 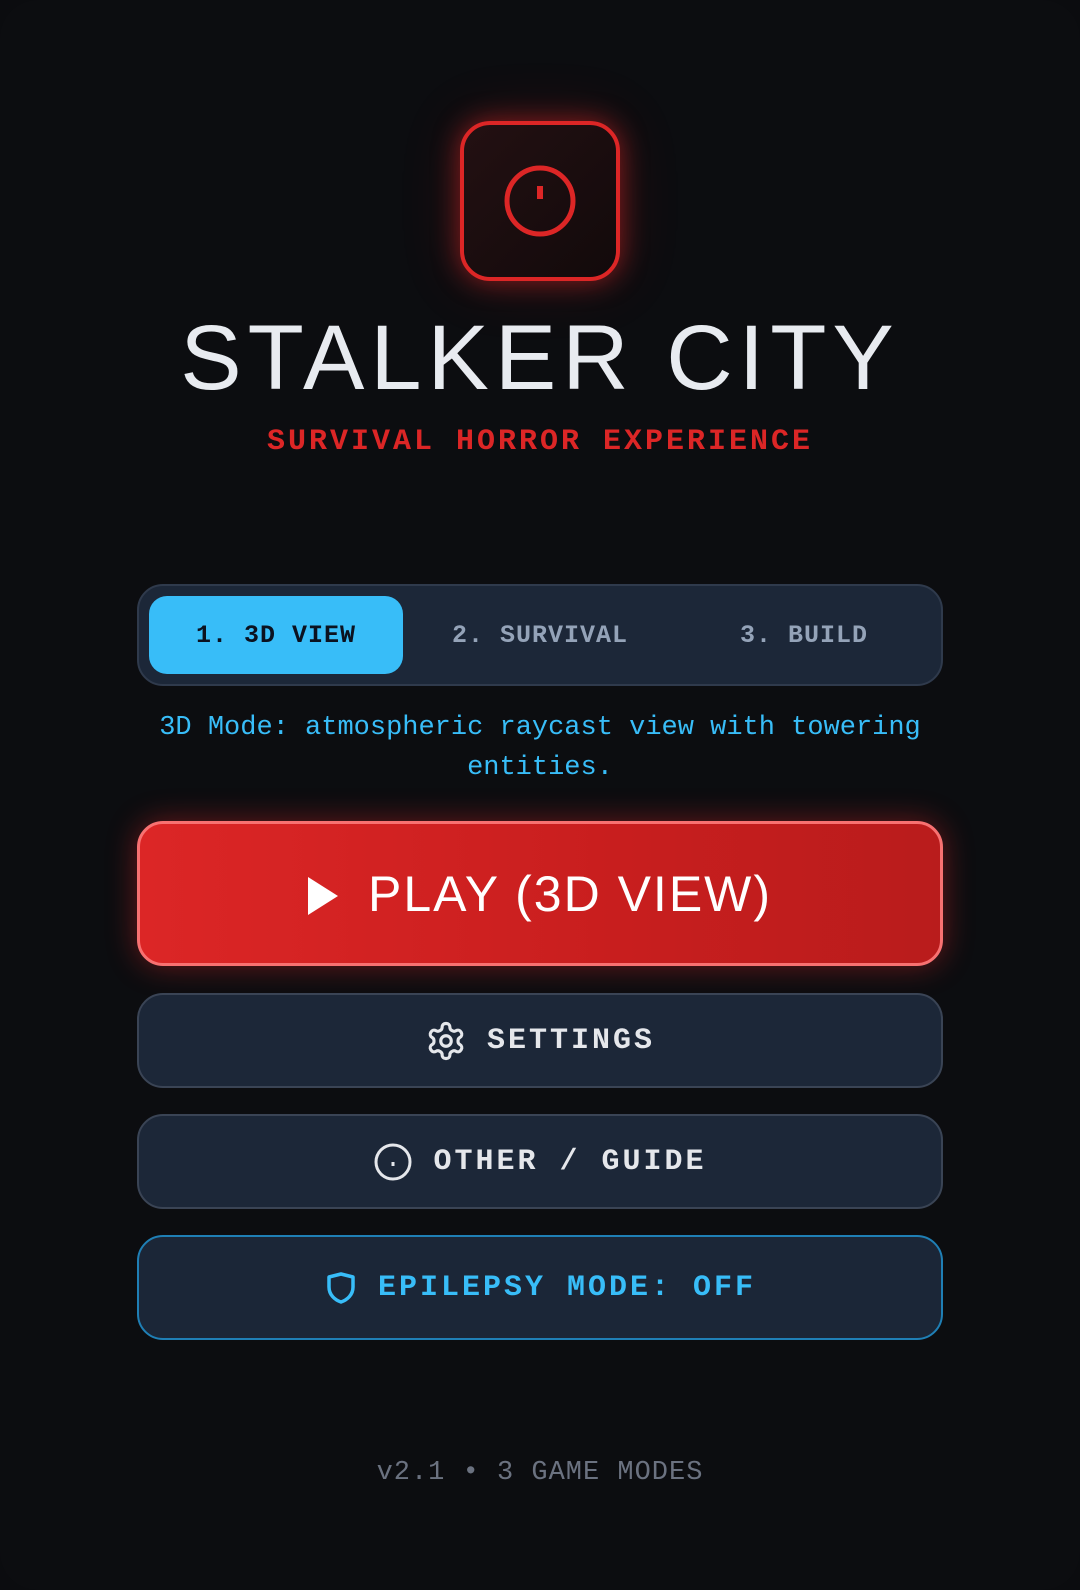 What do you see at coordinates (540, 358) in the screenshot?
I see `game-title: STALKER CITY` at bounding box center [540, 358].